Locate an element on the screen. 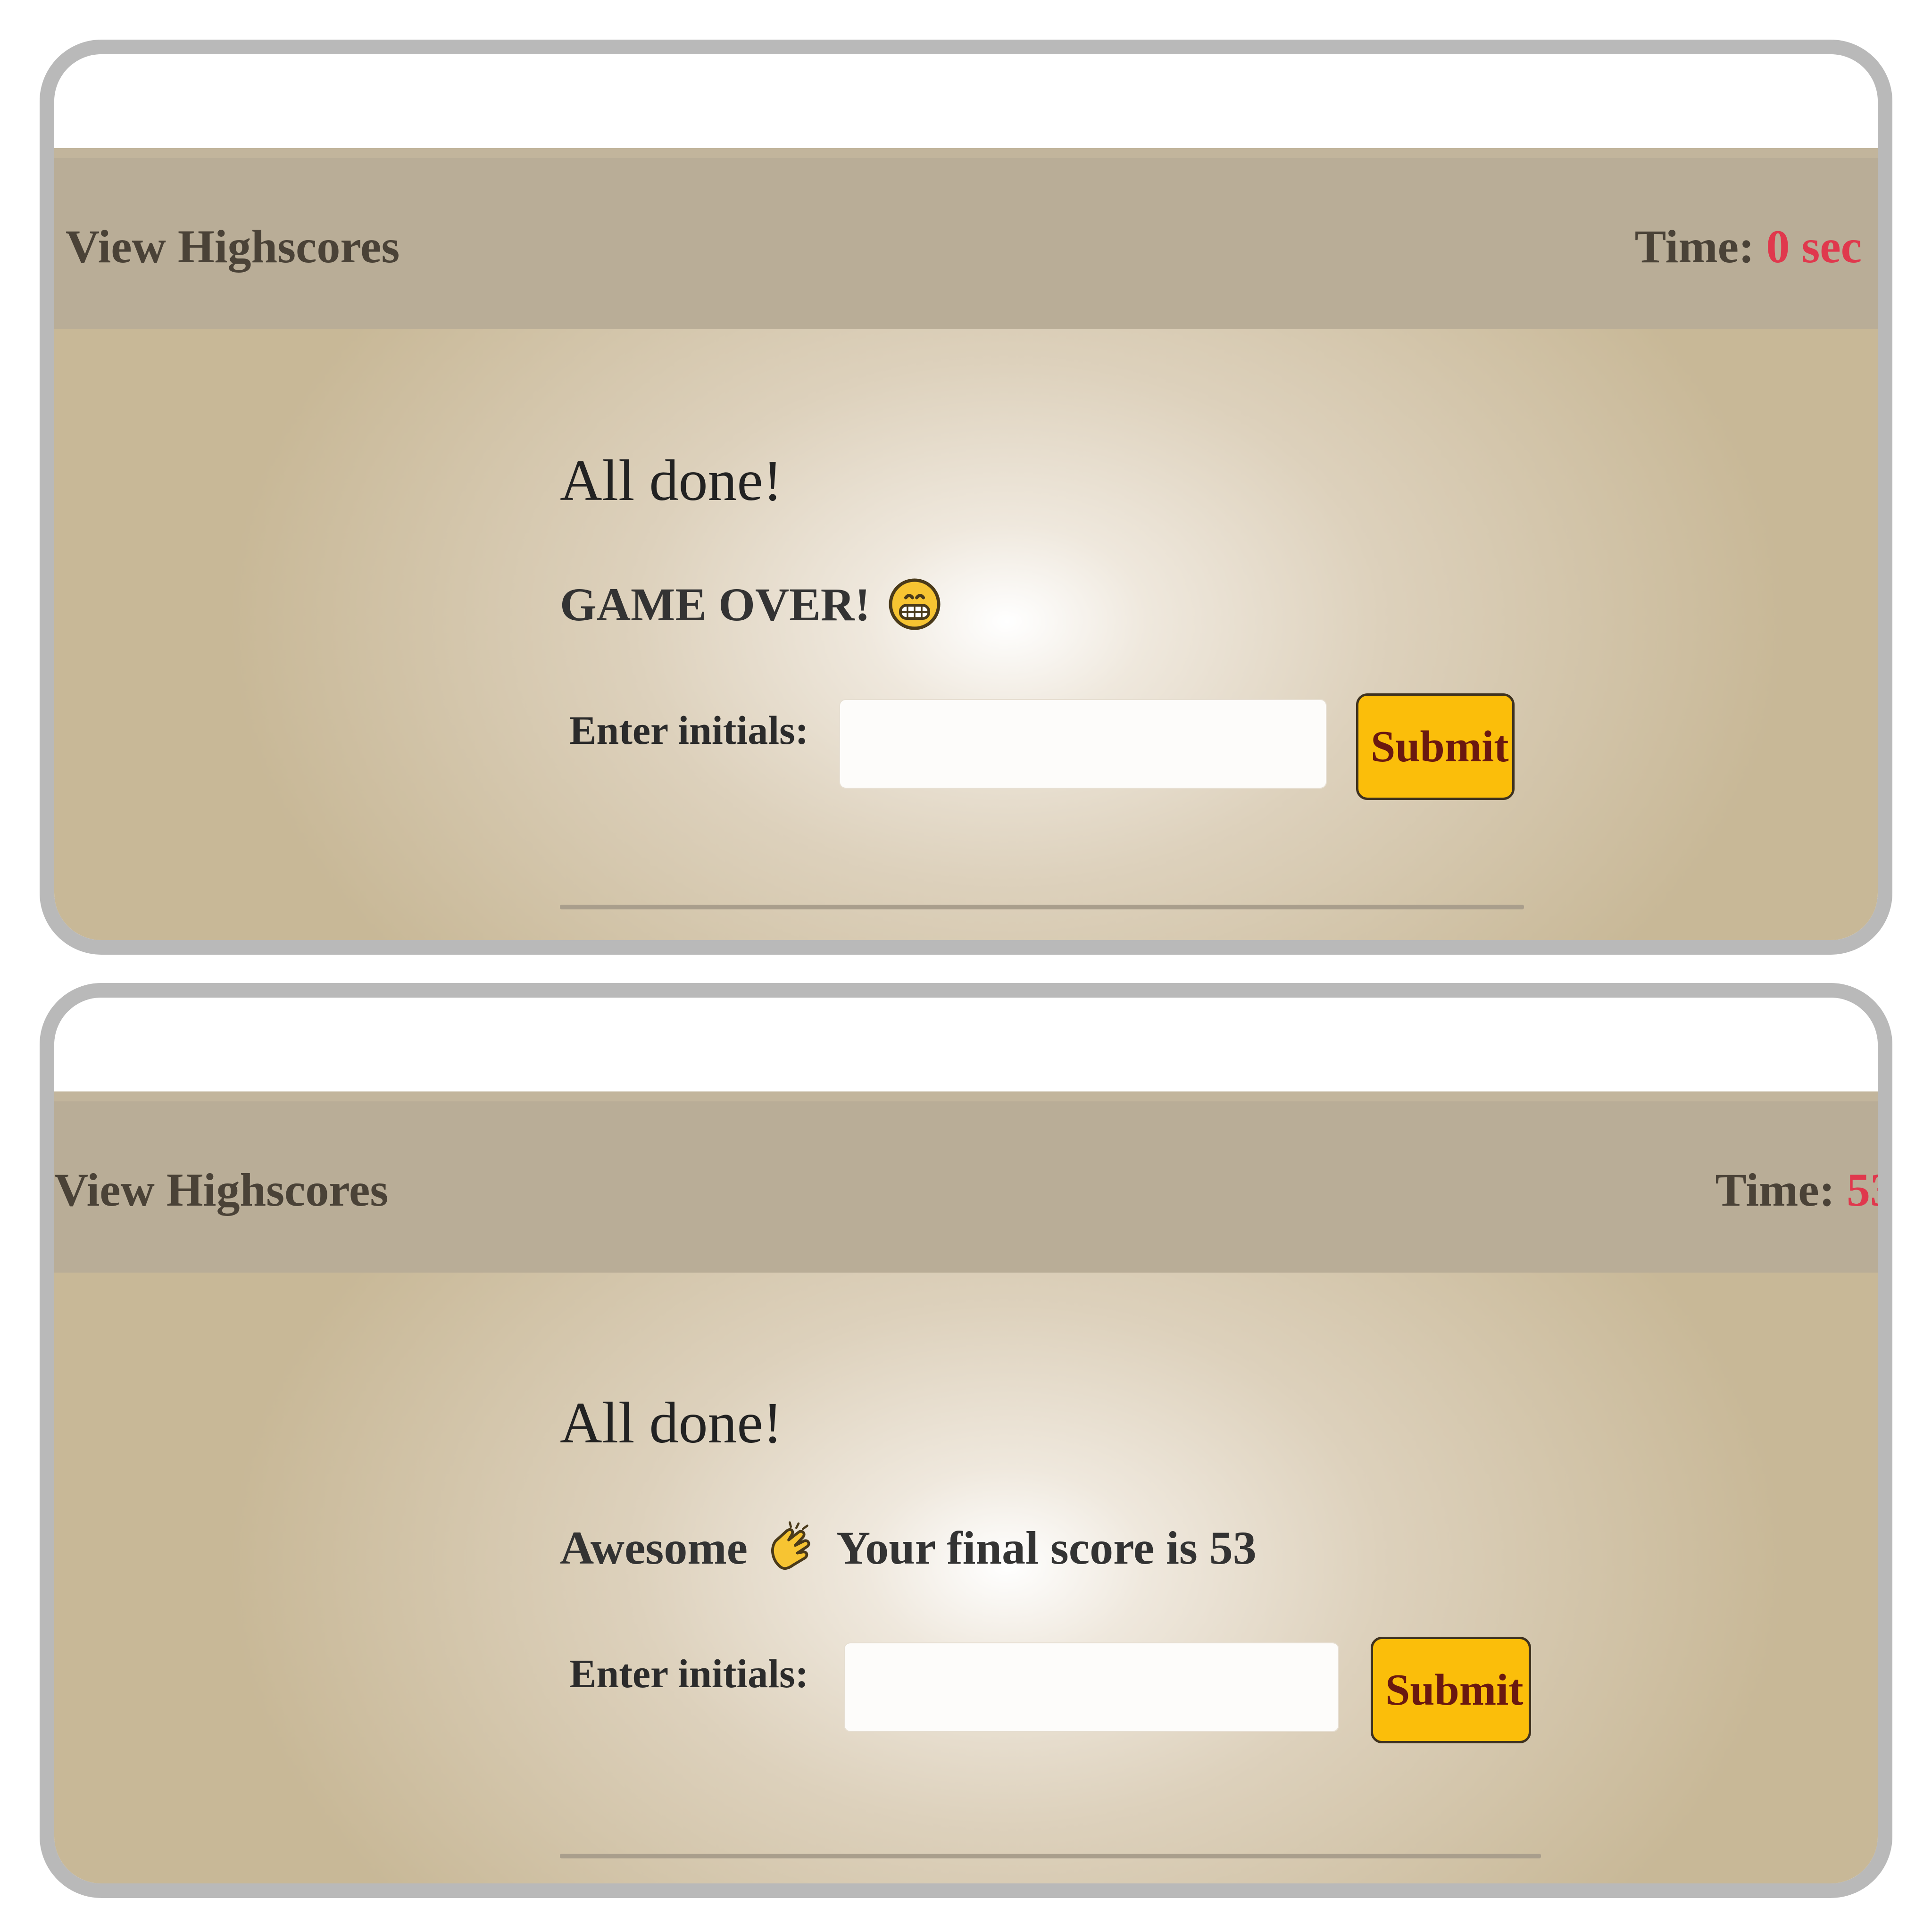  result-message: Awesome Your final score is 53 is located at coordinates (909, 1547).